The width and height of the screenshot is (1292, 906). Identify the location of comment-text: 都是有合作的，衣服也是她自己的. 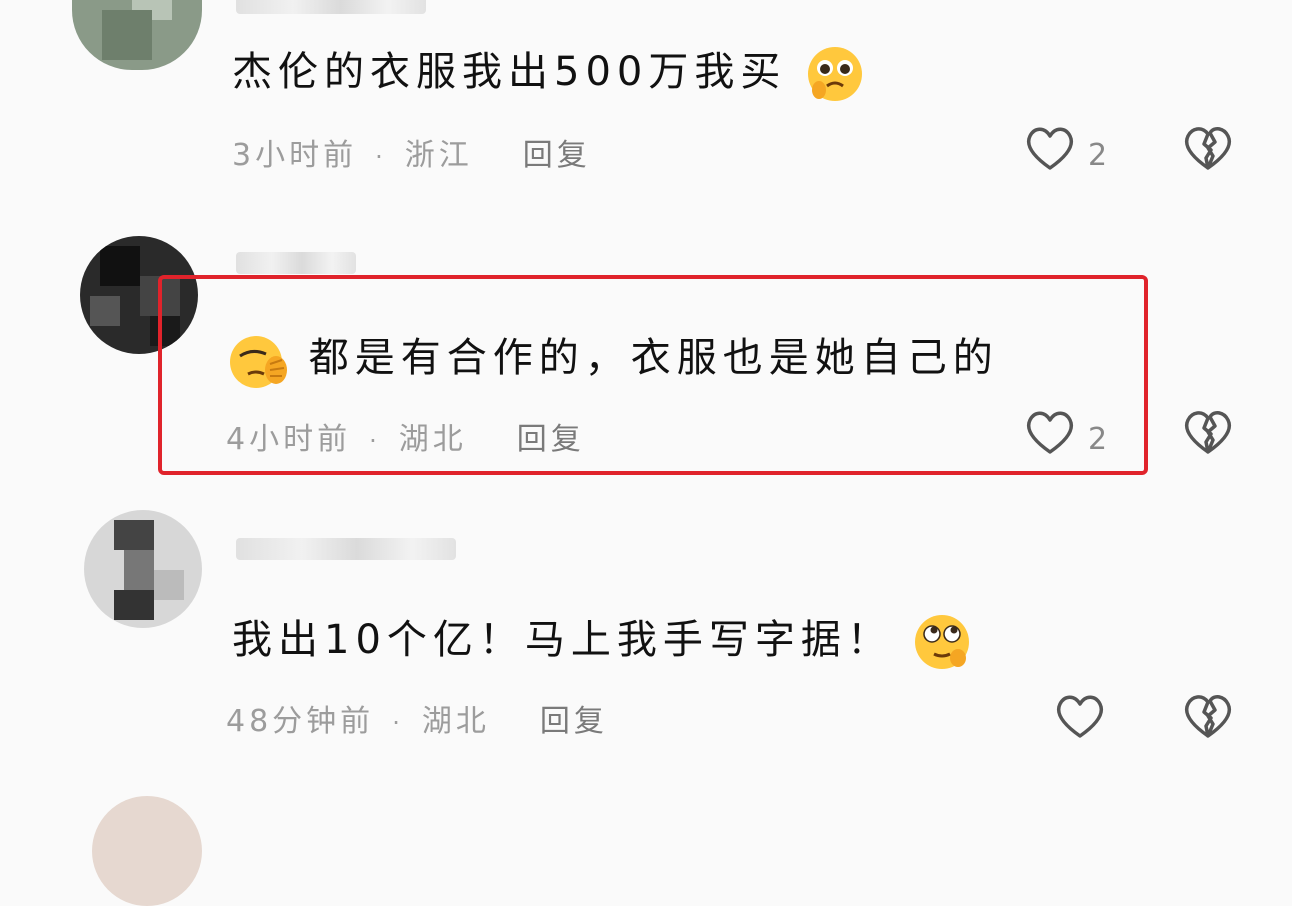
(612, 360).